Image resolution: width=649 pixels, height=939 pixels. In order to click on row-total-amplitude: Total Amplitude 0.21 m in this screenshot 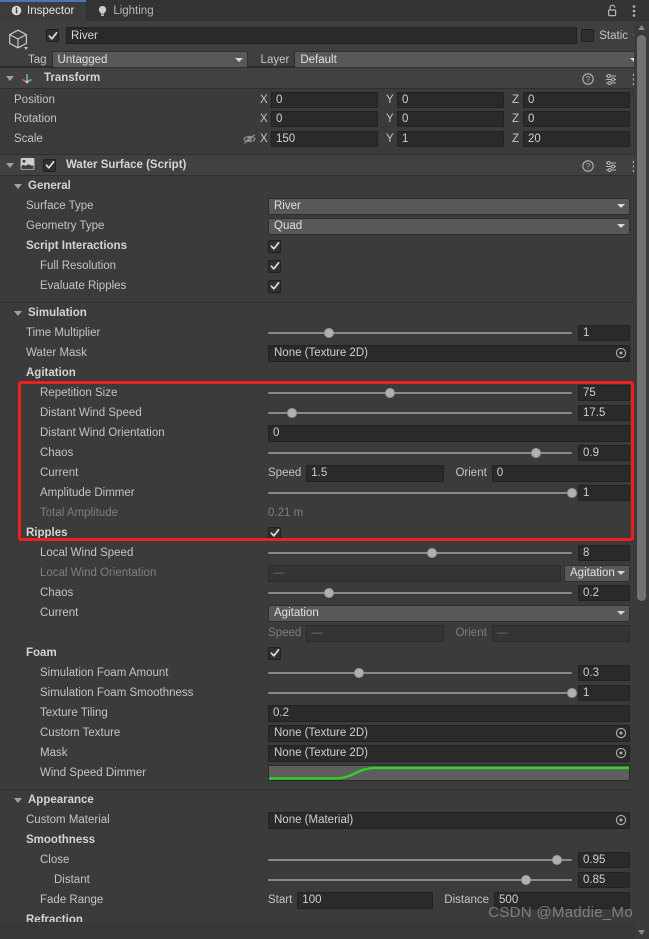, I will do `click(324, 513)`.